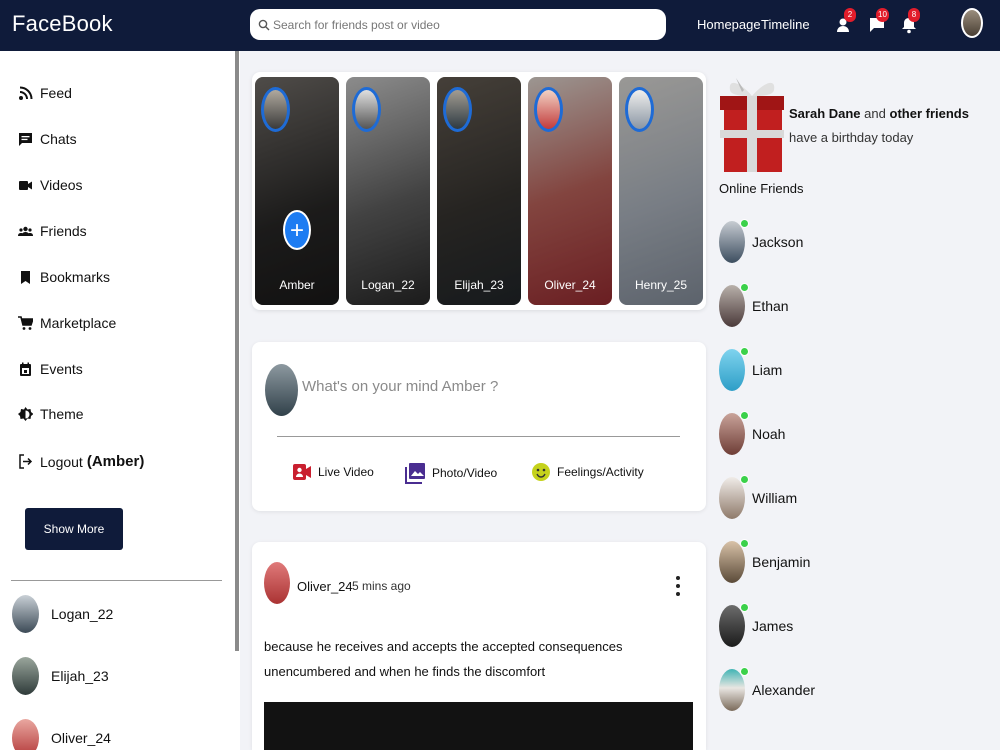  What do you see at coordinates (325, 586) in the screenshot?
I see `post-author: Oliver_24` at bounding box center [325, 586].